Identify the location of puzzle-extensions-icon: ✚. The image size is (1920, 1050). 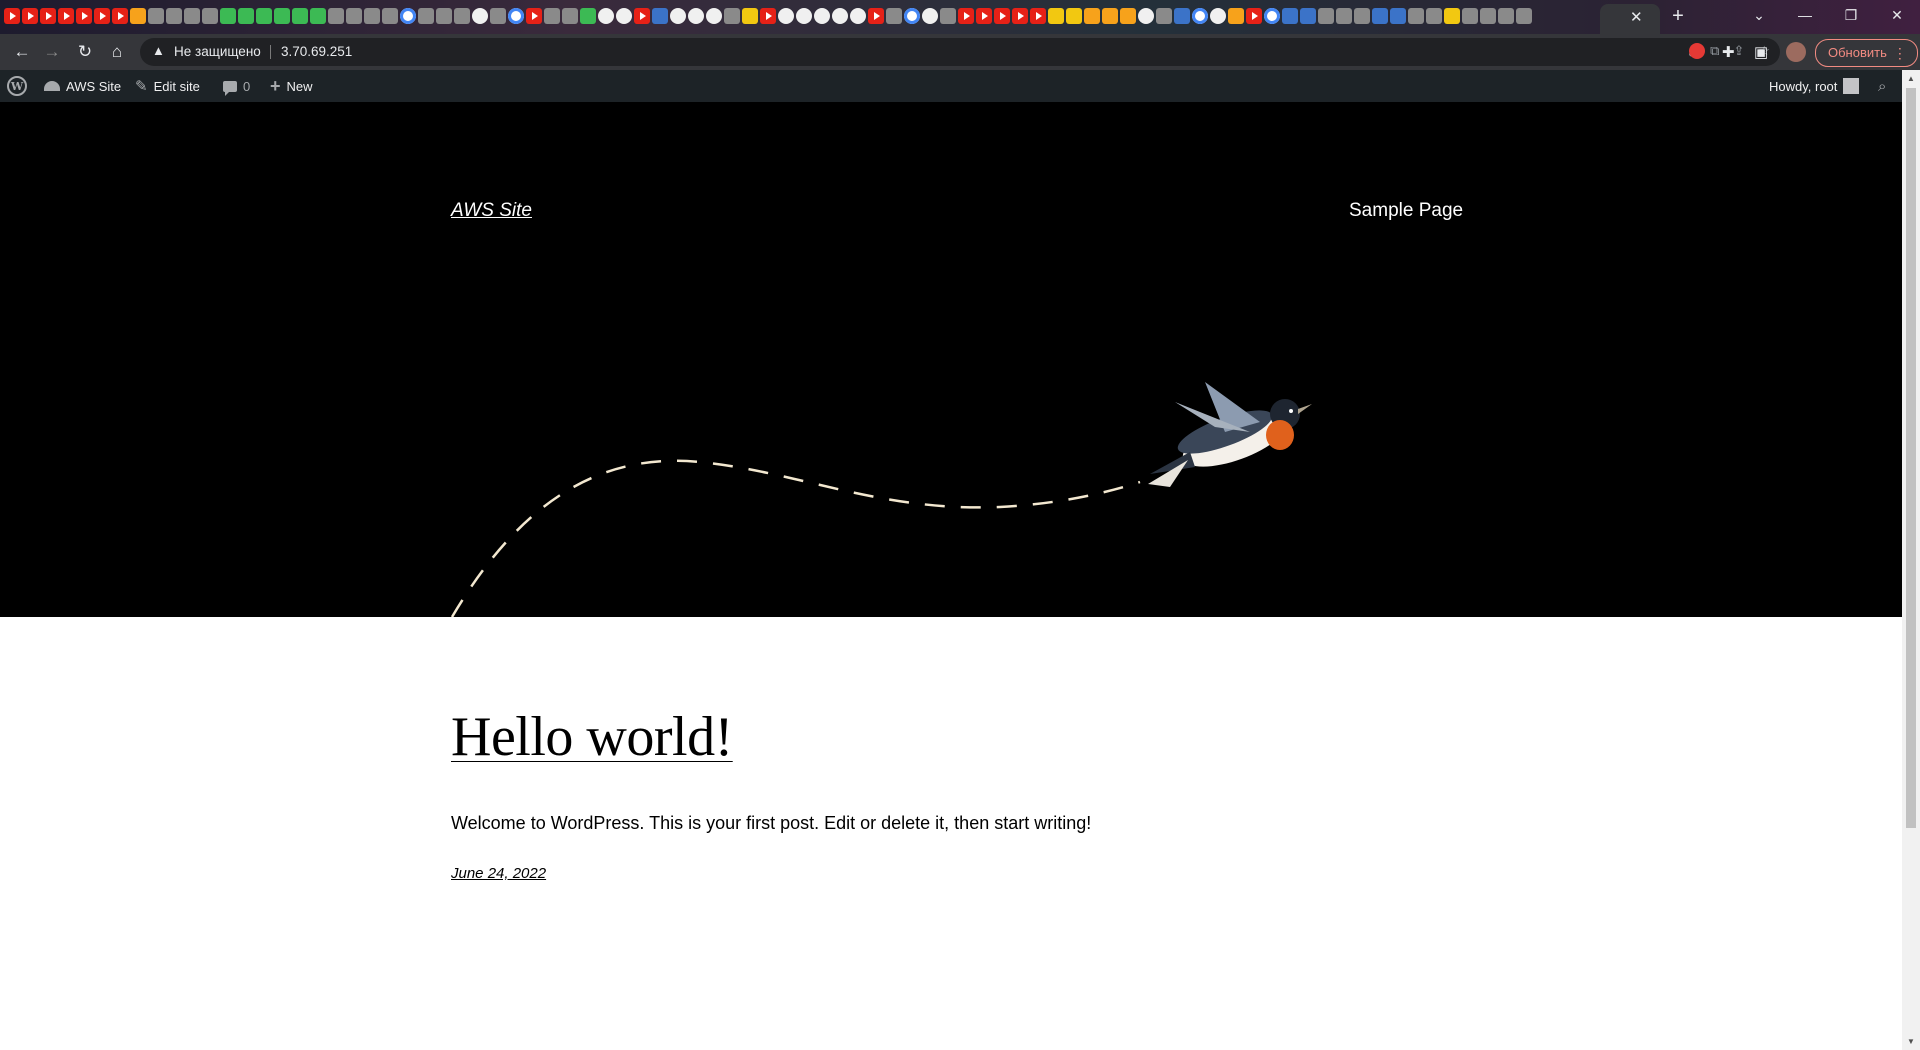
(1728, 52).